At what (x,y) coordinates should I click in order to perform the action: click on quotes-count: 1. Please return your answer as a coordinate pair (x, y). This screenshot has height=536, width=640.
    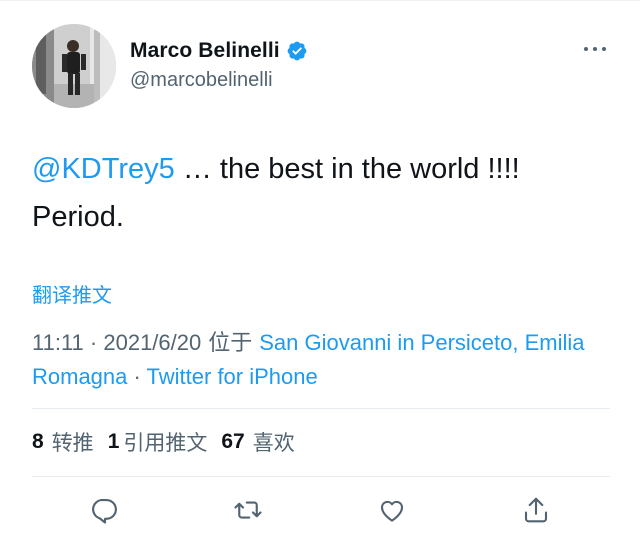
    Looking at the image, I should click on (114, 442).